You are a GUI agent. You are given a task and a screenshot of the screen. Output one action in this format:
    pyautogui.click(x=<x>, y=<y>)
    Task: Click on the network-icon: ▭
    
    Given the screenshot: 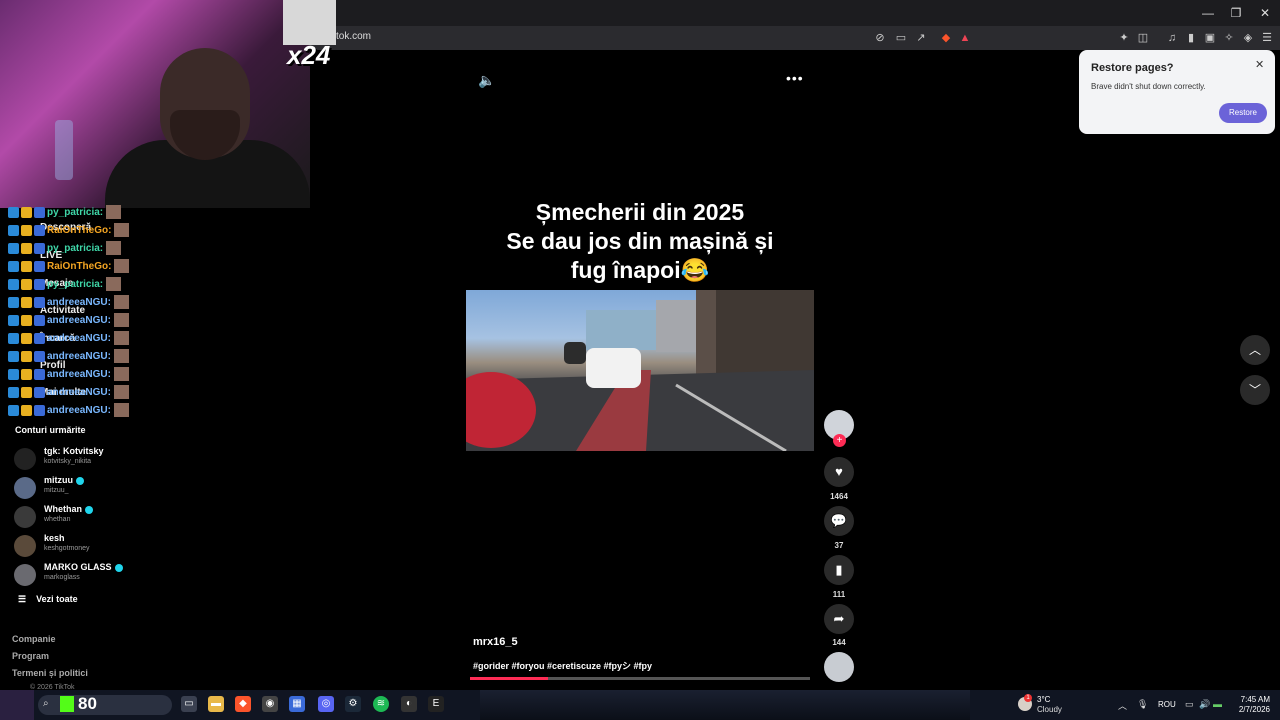 What is the action you would take?
    pyautogui.click(x=1189, y=704)
    